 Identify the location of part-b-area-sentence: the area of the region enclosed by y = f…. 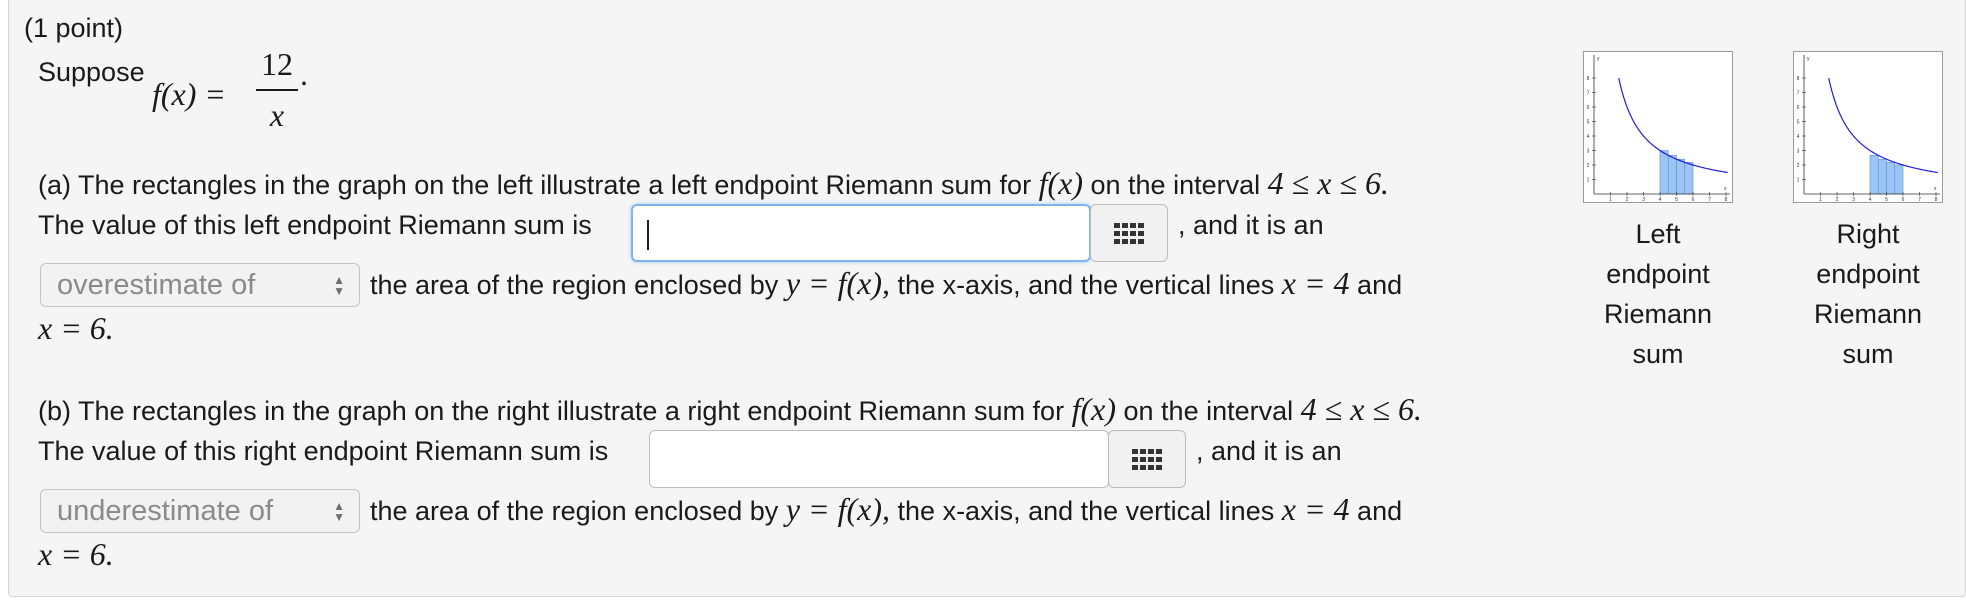
(886, 510).